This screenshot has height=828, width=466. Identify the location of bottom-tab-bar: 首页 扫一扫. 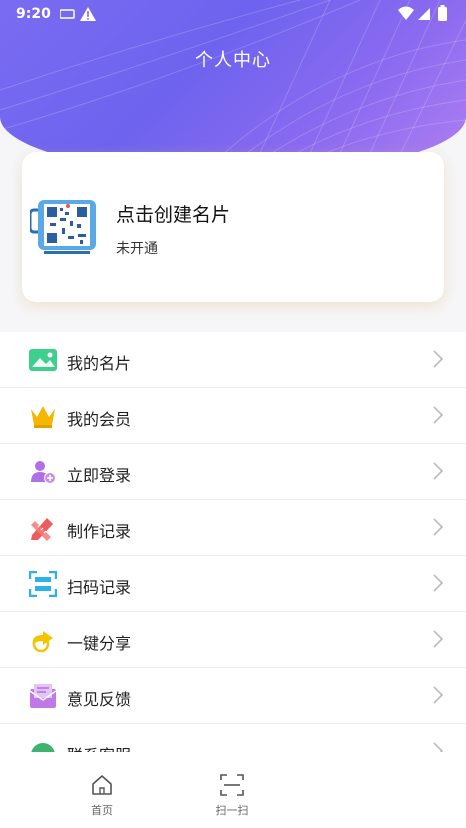
(233, 790).